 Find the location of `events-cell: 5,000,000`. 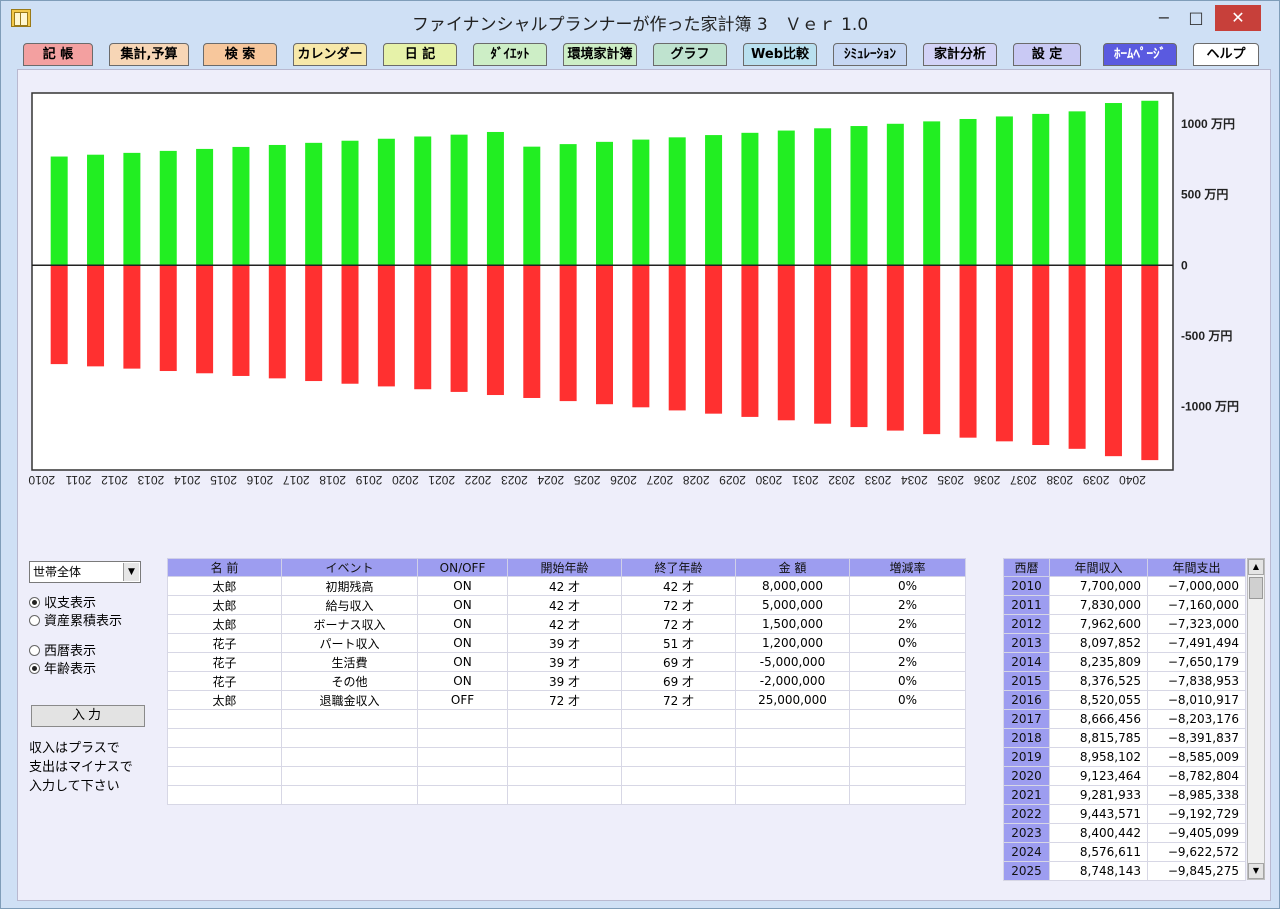

events-cell: 5,000,000 is located at coordinates (792, 605).